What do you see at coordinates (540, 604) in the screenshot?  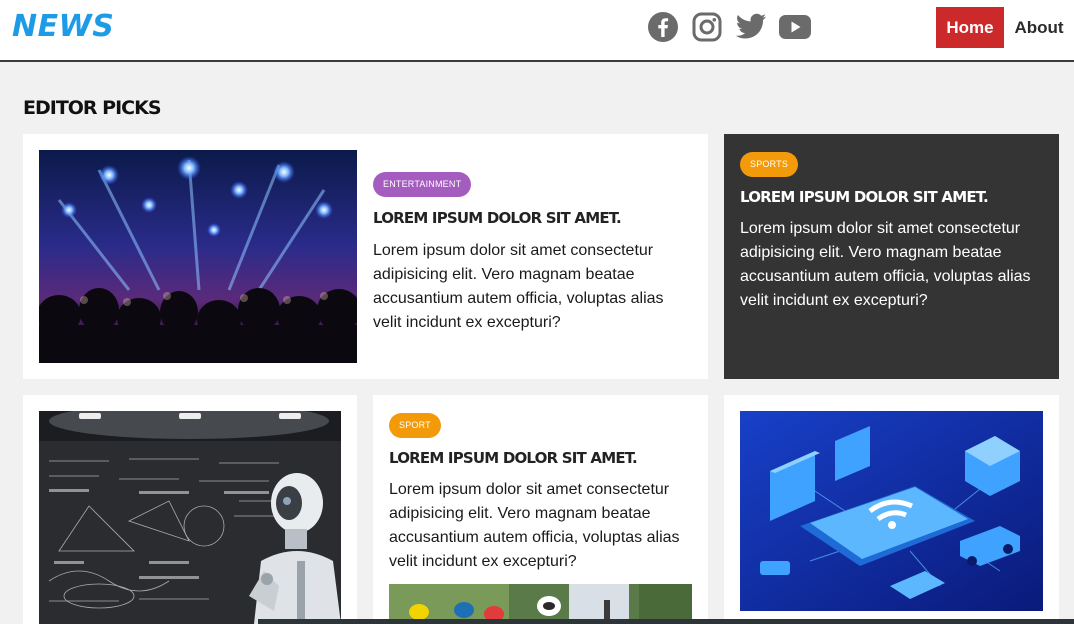 I see `cycling-image` at bounding box center [540, 604].